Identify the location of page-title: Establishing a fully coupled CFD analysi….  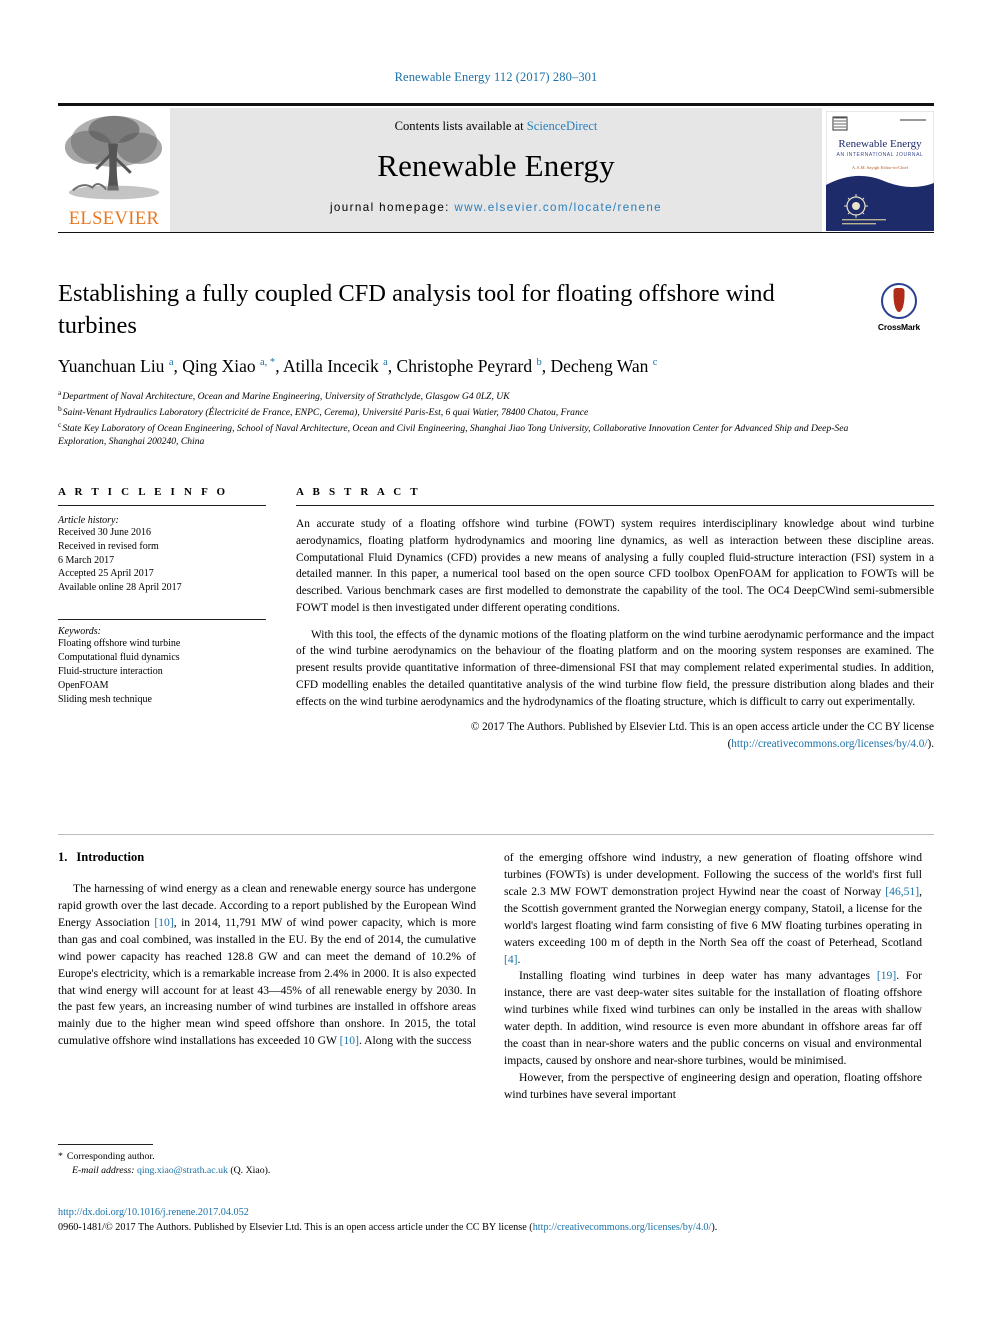
(416, 309).